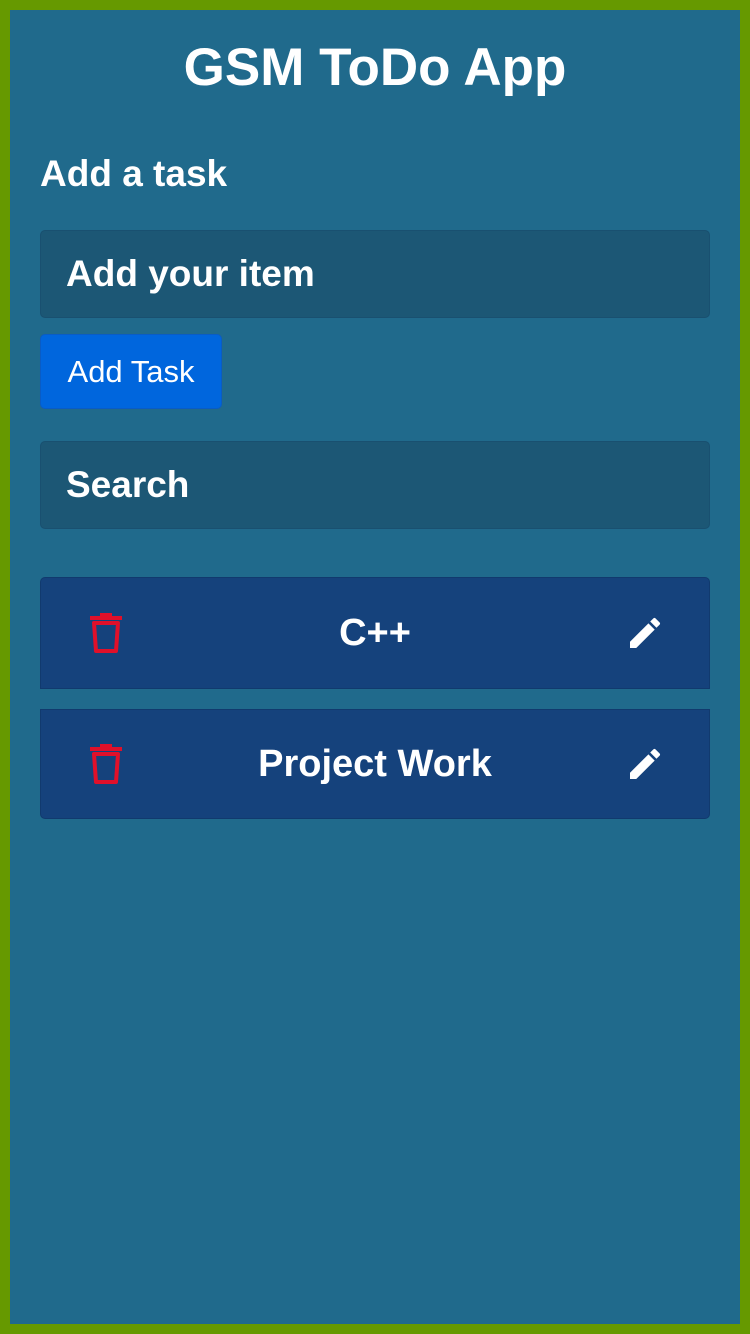 The width and height of the screenshot is (750, 1334). I want to click on task-item: C++, so click(375, 633).